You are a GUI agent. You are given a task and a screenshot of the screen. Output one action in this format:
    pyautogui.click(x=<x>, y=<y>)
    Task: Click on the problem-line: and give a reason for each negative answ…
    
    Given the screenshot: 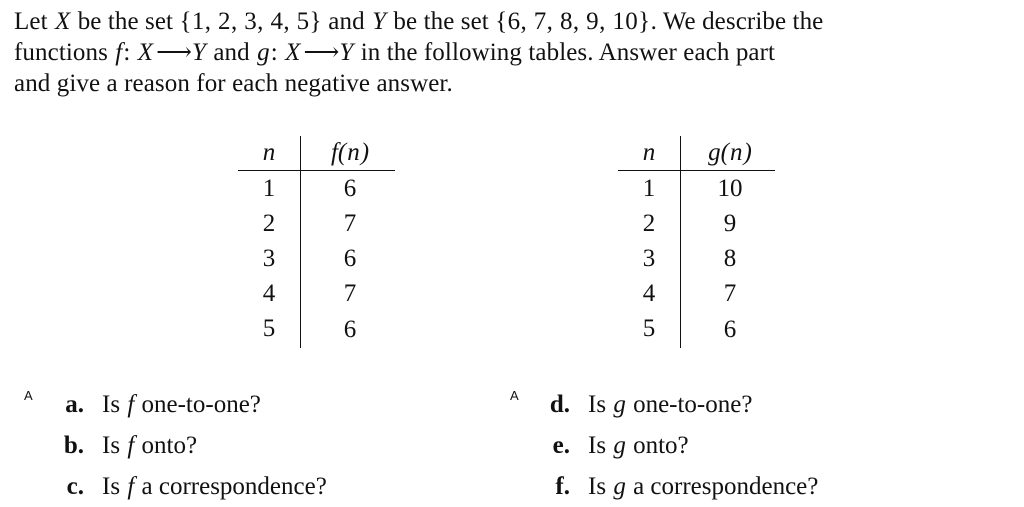 What is the action you would take?
    pyautogui.click(x=512, y=83)
    